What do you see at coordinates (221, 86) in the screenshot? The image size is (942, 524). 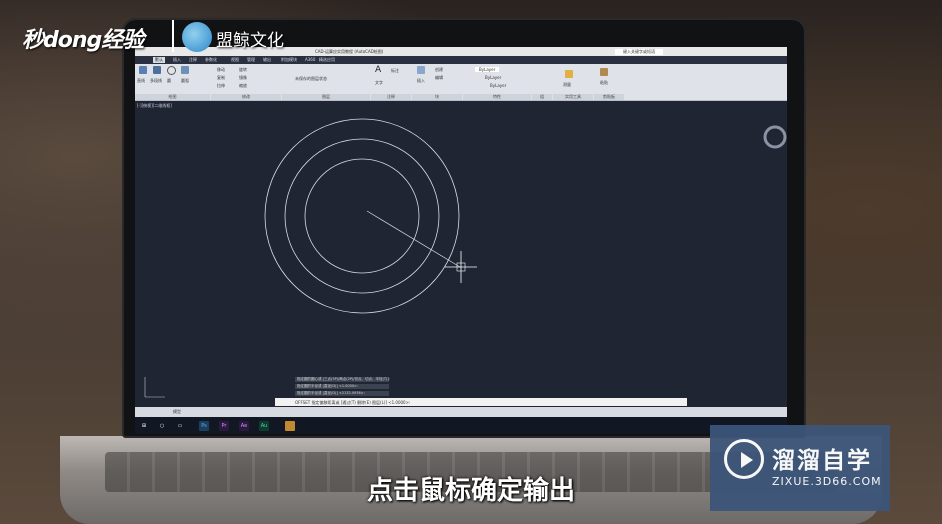 I see `stretch-button: 拉伸` at bounding box center [221, 86].